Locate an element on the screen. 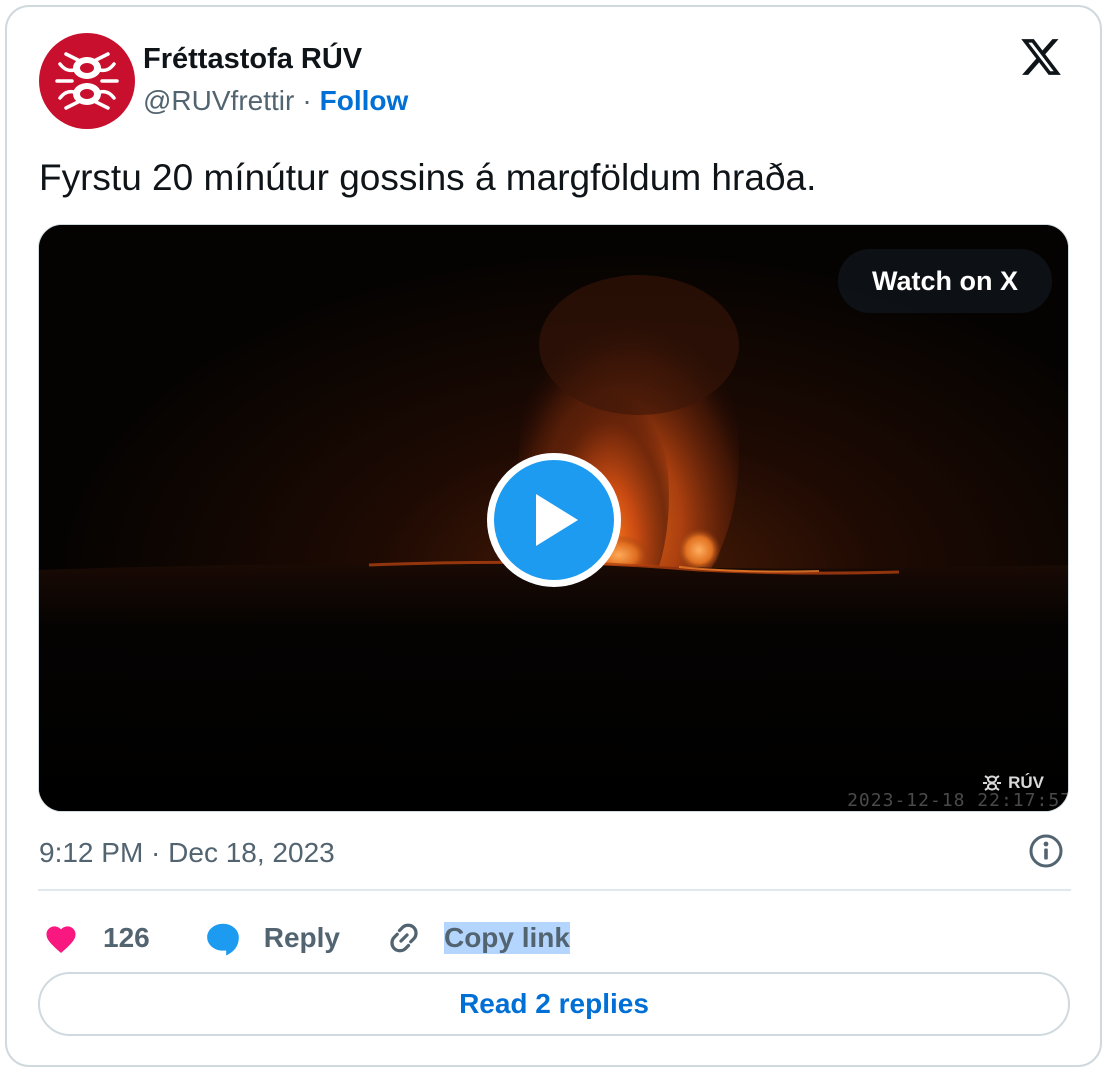 This screenshot has width=1108, height=1072. action-bar: 126 Reply Copy link is located at coordinates (306, 938).